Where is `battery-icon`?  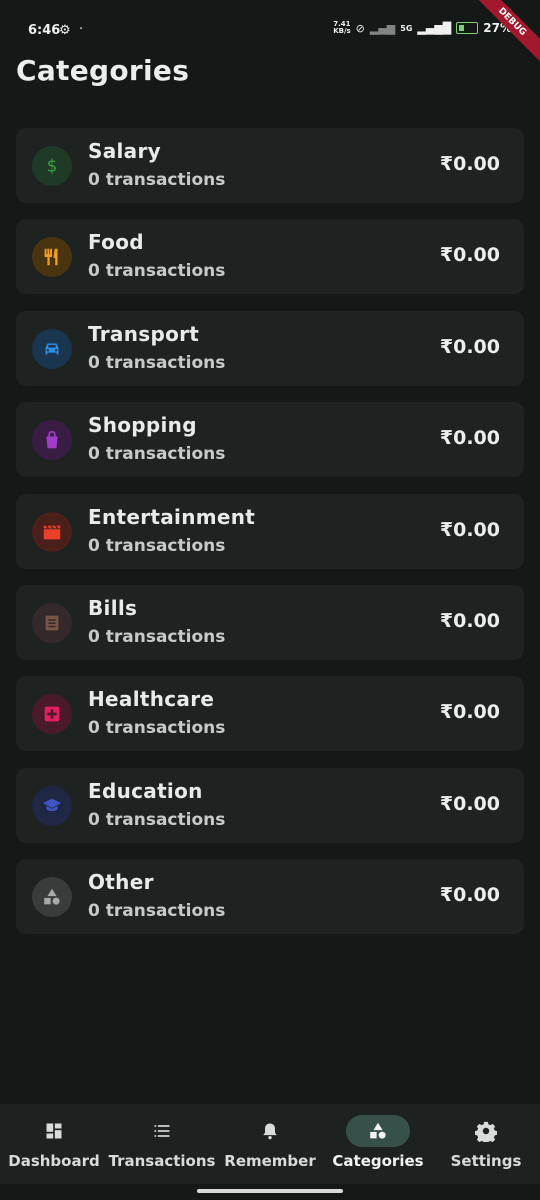
battery-icon is located at coordinates (467, 28).